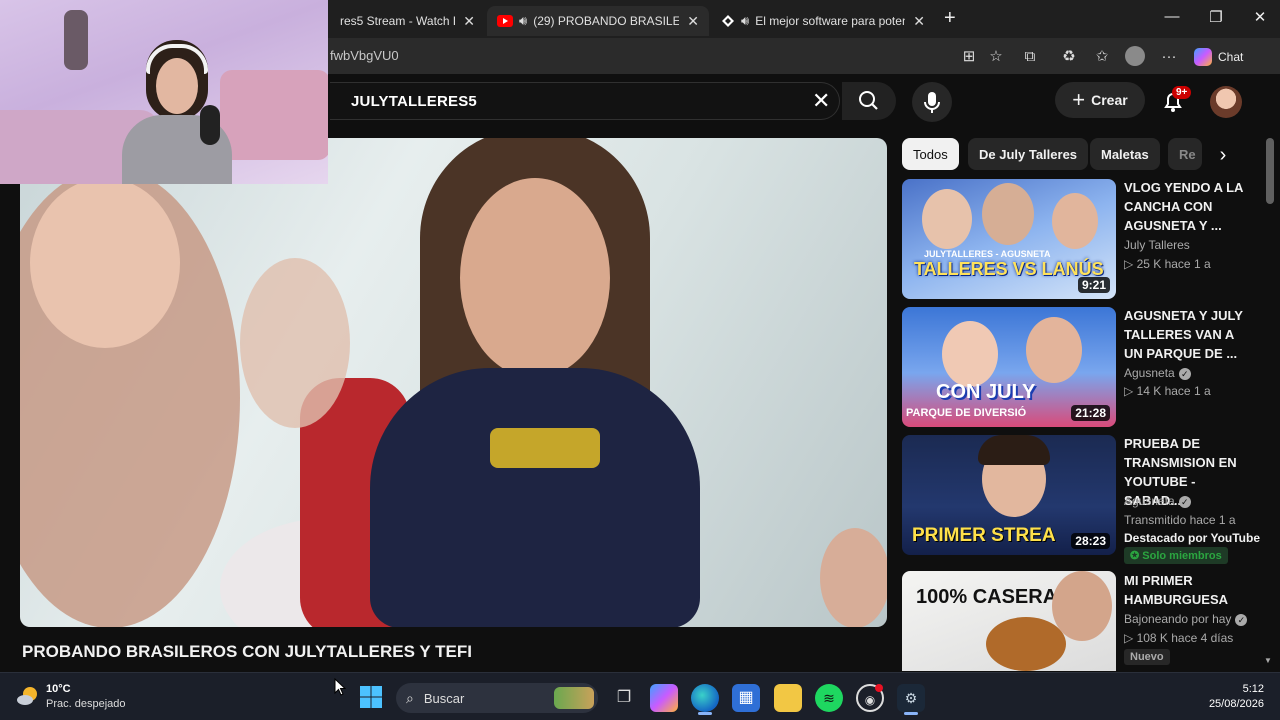 The image size is (1280, 720). Describe the element at coordinates (984, 535) in the screenshot. I see `thumb-text: PRIMER STREA` at that location.